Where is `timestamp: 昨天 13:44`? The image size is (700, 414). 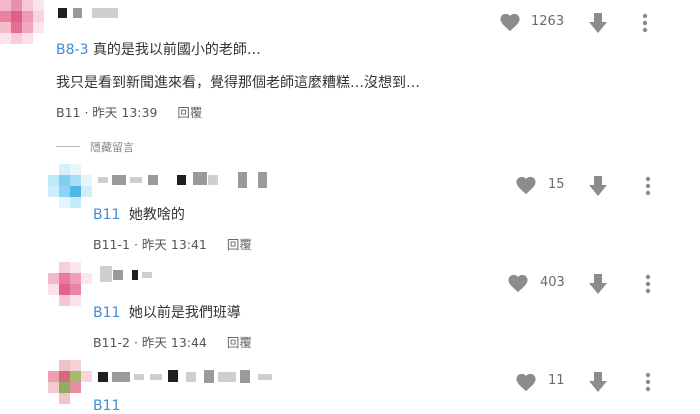 timestamp: 昨天 13:44 is located at coordinates (174, 342).